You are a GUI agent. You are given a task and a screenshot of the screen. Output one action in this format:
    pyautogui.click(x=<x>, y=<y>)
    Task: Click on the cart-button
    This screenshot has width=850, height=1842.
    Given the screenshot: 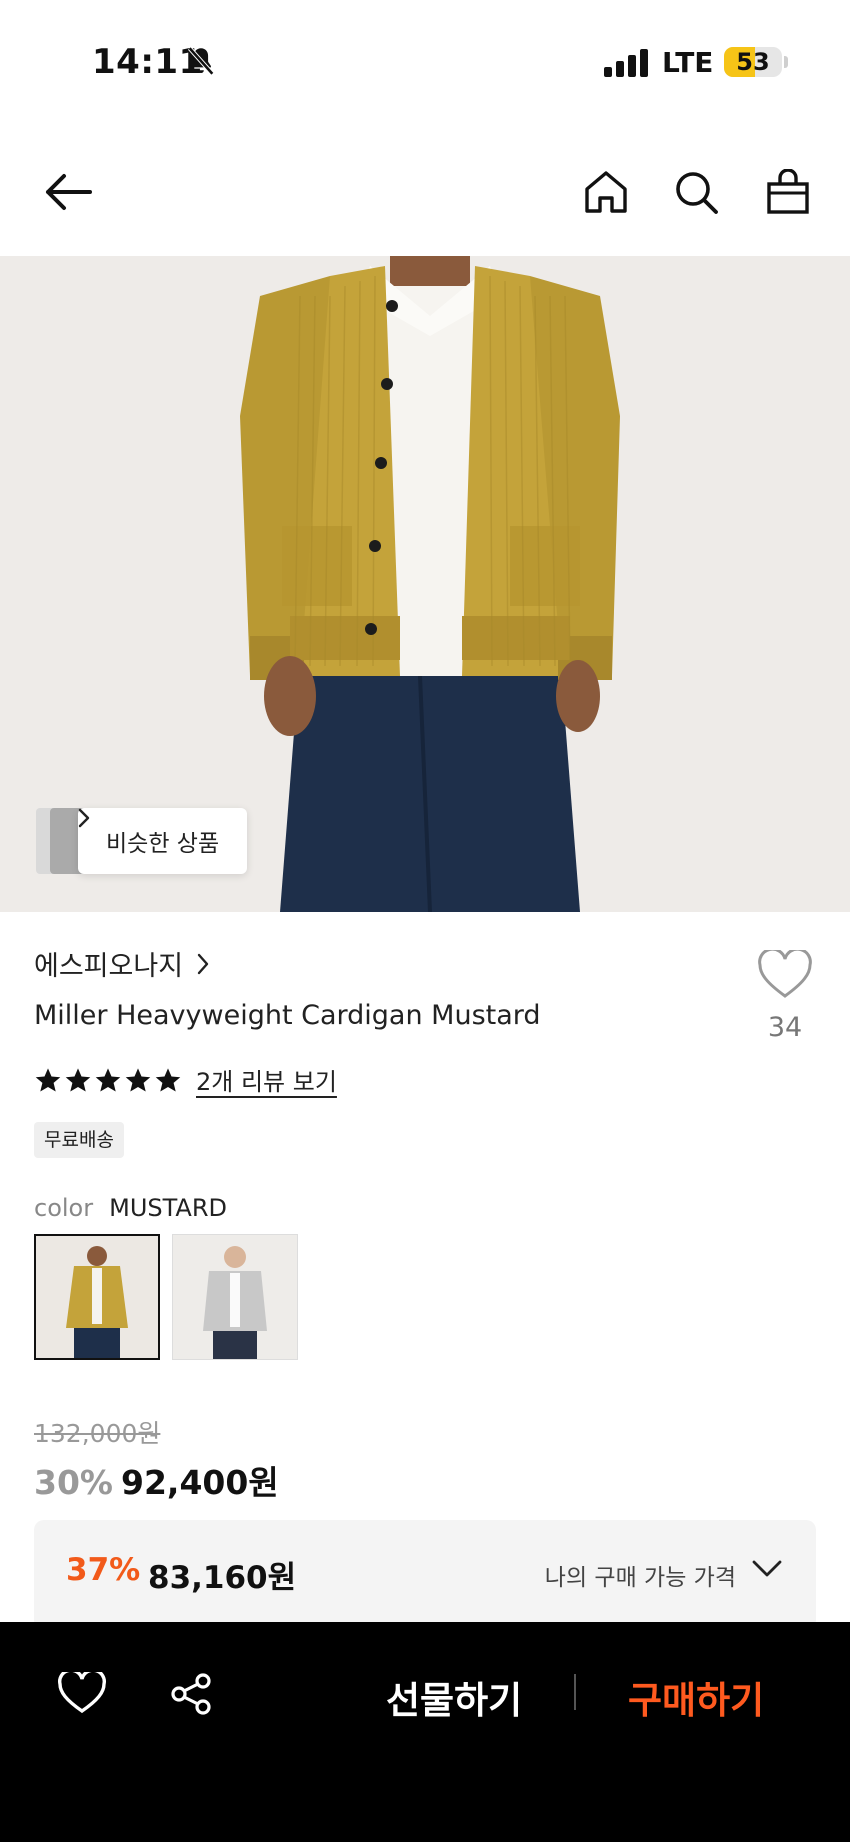 What is the action you would take?
    pyautogui.click(x=788, y=192)
    